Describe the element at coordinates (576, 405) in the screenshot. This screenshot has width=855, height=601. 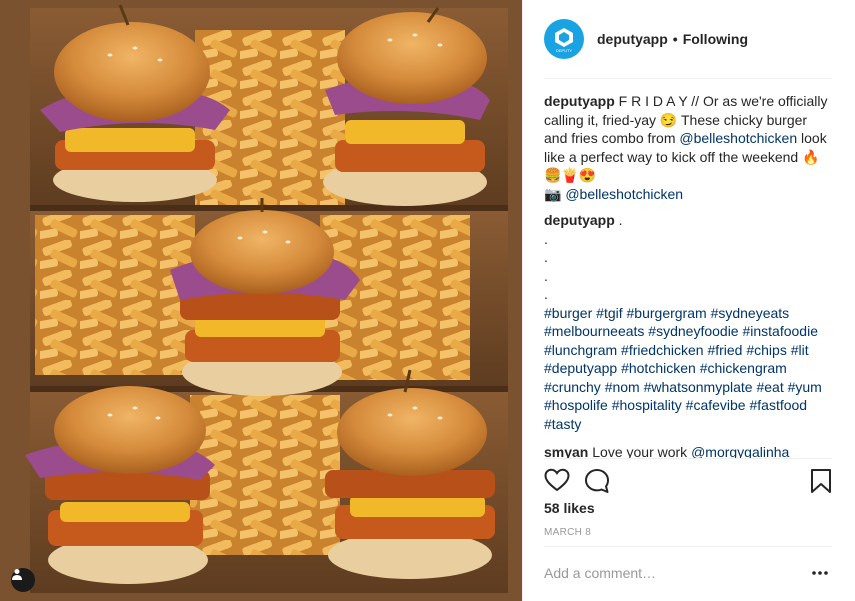
I see `hashtag-link: #hospolife` at that location.